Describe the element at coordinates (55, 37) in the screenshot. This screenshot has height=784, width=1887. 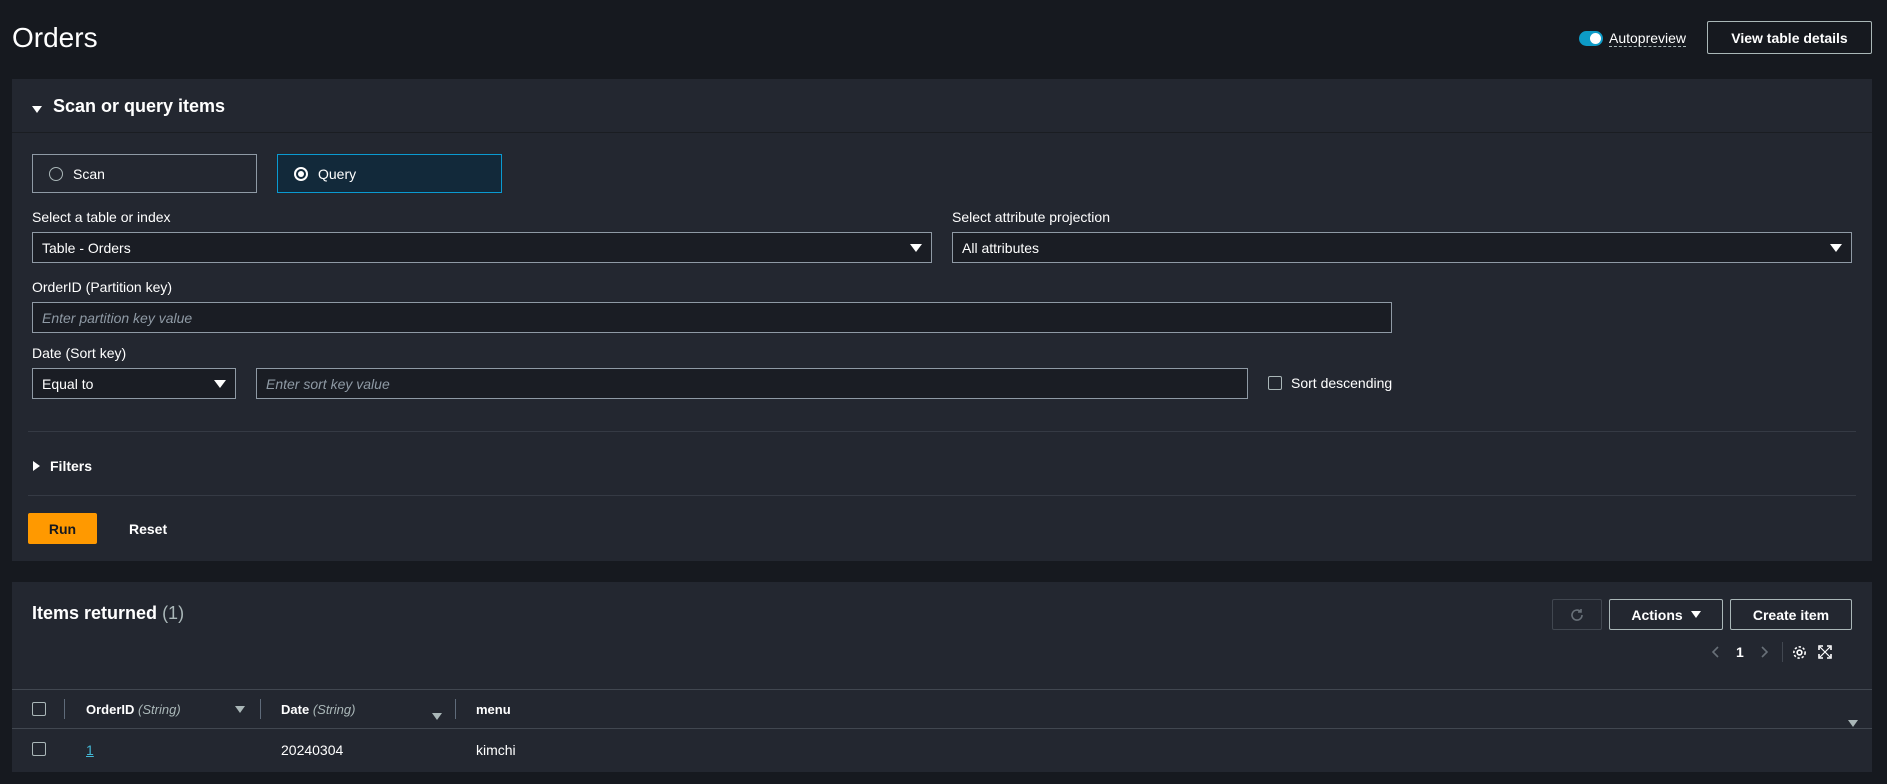
I see `page-title: Orders` at that location.